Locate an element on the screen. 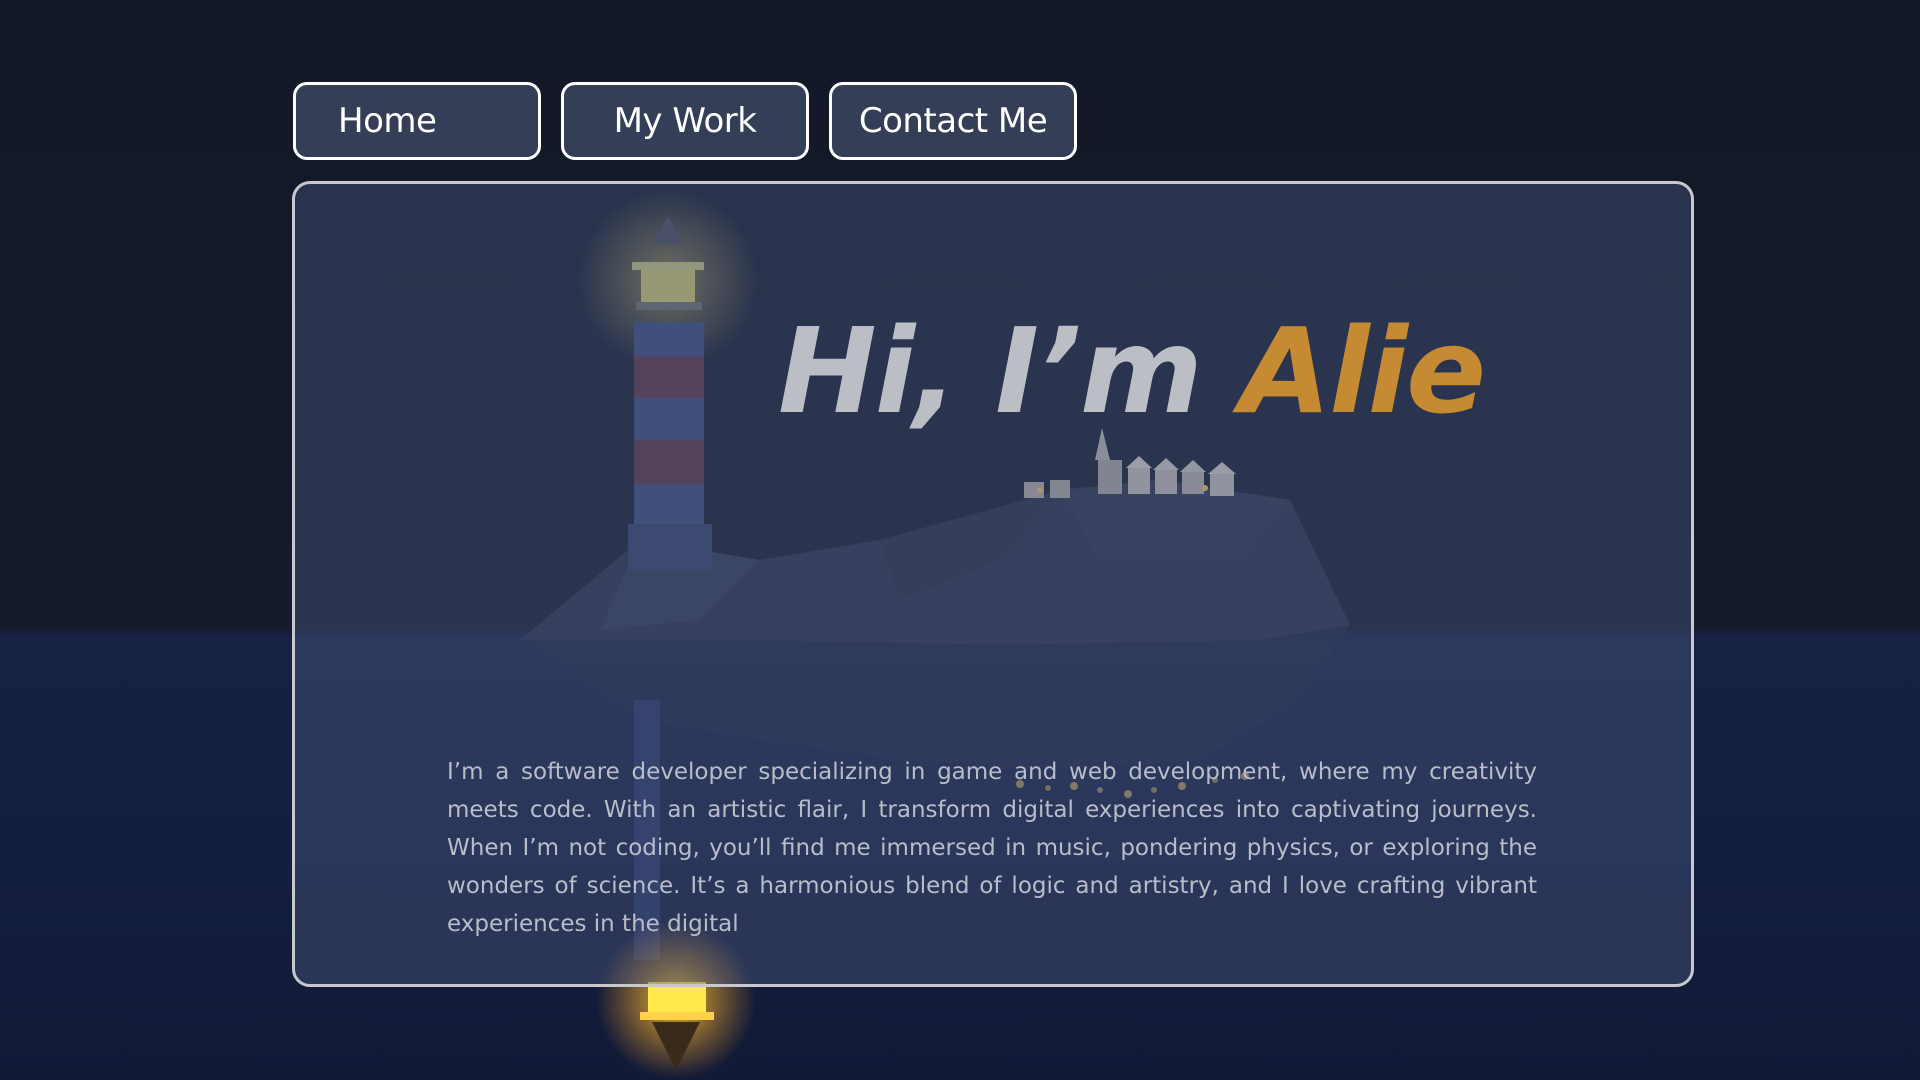 Image resolution: width=1920 pixels, height=1080 pixels. hero-title: Hi, I’m Alie is located at coordinates (1132, 371).